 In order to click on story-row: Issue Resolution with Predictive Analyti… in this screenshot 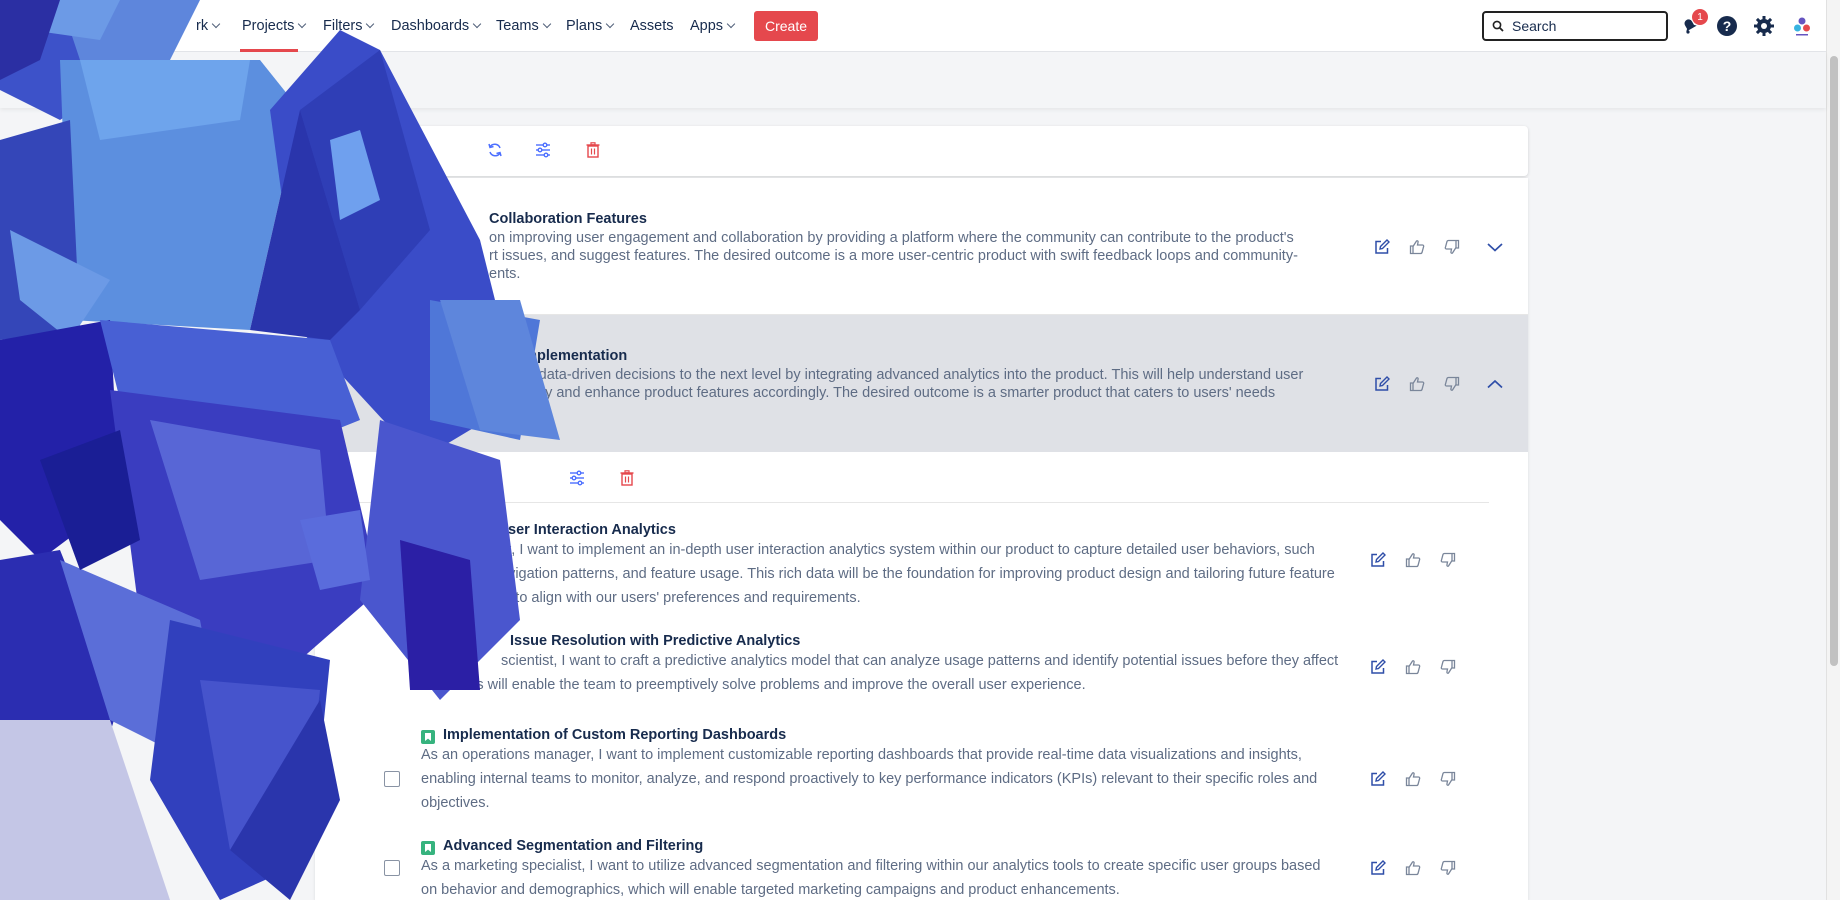, I will do `click(921, 673)`.